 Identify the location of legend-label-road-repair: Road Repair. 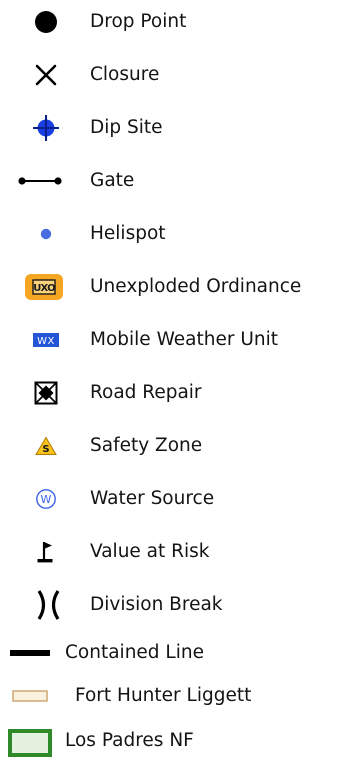
(146, 392).